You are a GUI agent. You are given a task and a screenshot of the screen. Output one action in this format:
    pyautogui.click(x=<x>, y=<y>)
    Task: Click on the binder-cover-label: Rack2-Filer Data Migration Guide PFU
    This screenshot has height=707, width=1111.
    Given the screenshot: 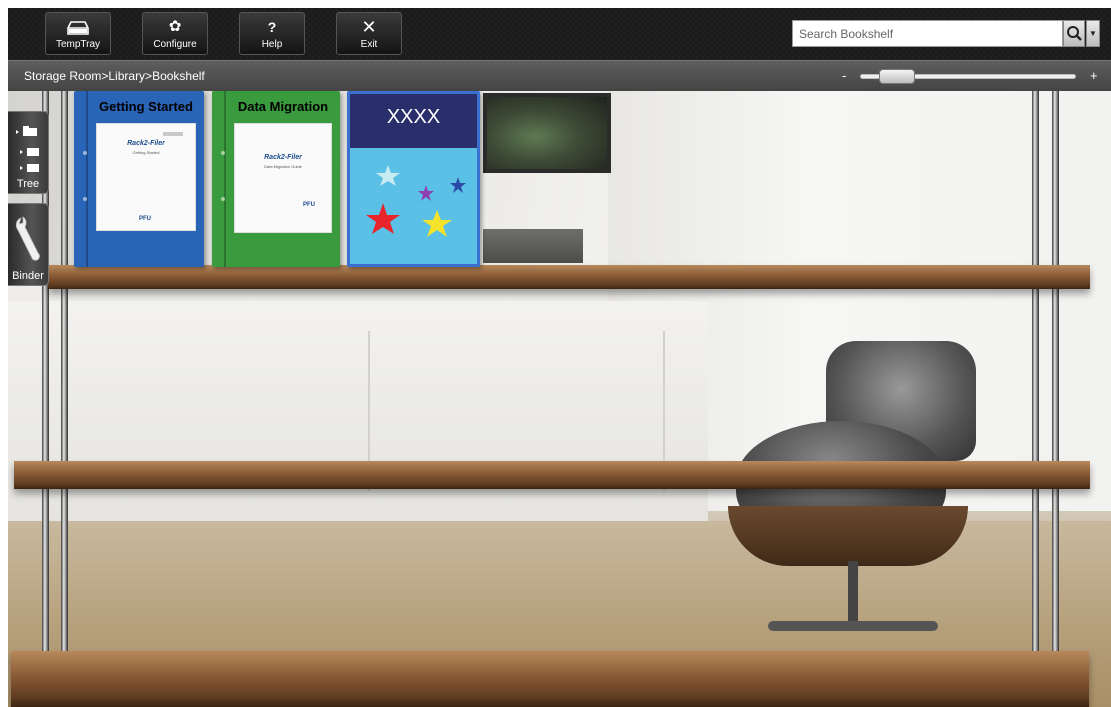 What is the action you would take?
    pyautogui.click(x=283, y=178)
    